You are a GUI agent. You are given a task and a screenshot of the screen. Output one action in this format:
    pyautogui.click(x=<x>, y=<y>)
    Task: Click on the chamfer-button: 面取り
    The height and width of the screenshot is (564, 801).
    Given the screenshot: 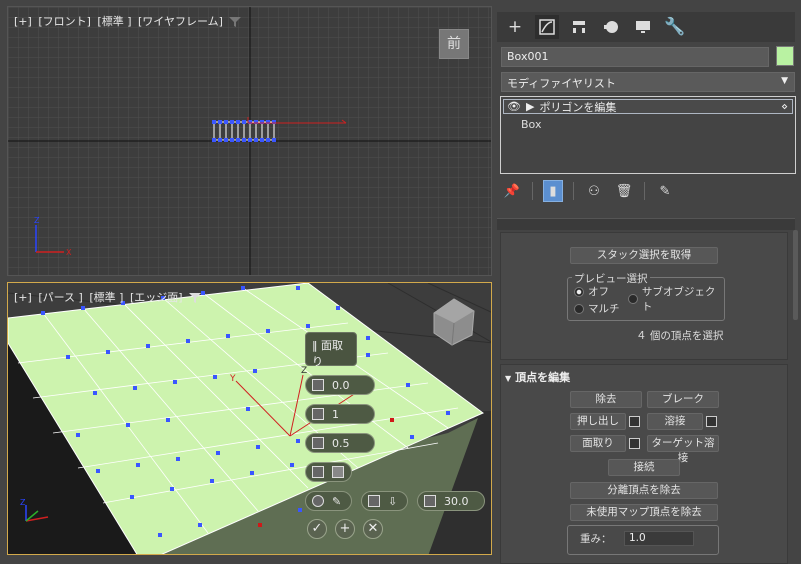 What is the action you would take?
    pyautogui.click(x=598, y=443)
    